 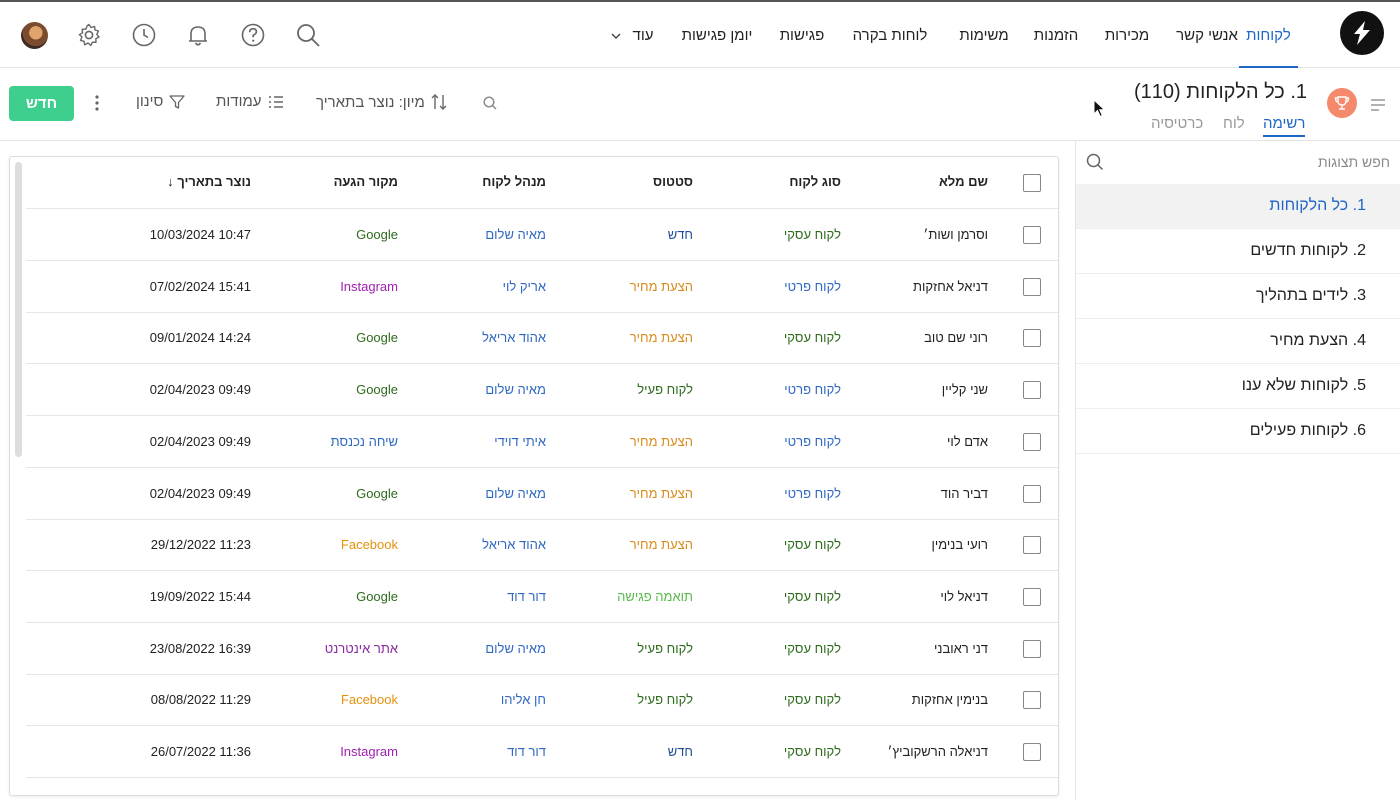 What do you see at coordinates (1238, 341) in the screenshot?
I see `sidebar-view-price-quote: 4. הצעת מחיר` at bounding box center [1238, 341].